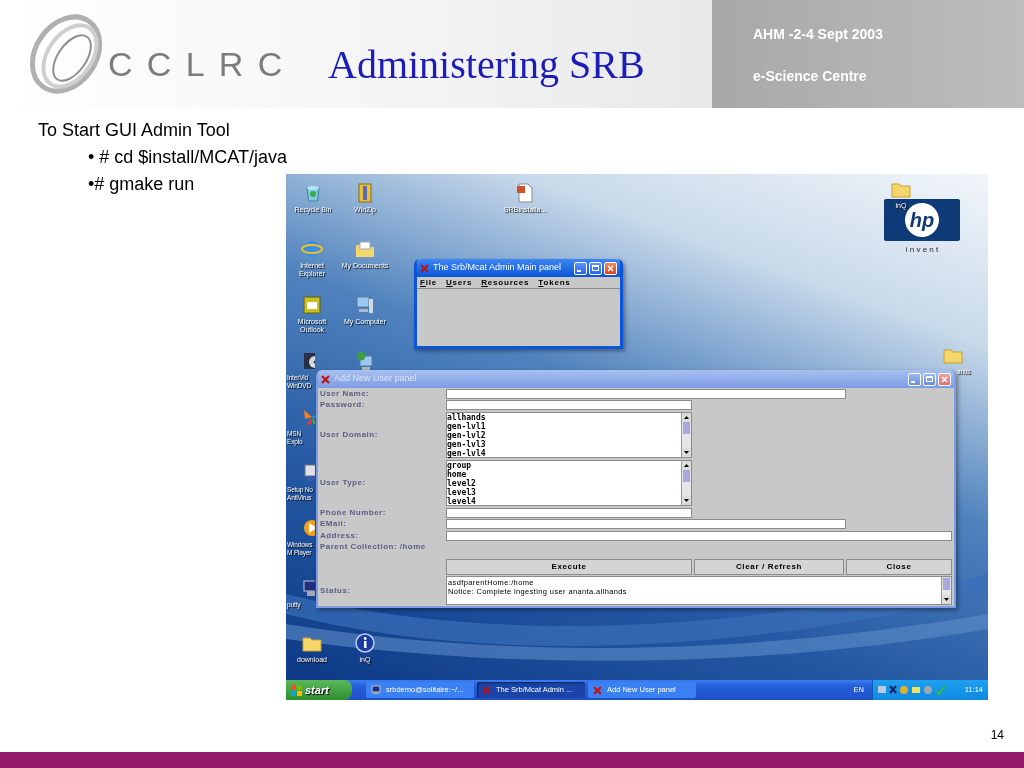 The height and width of the screenshot is (768, 1024). Describe the element at coordinates (564, 444) in the screenshot. I see `list-option: gen-lvl3` at that location.